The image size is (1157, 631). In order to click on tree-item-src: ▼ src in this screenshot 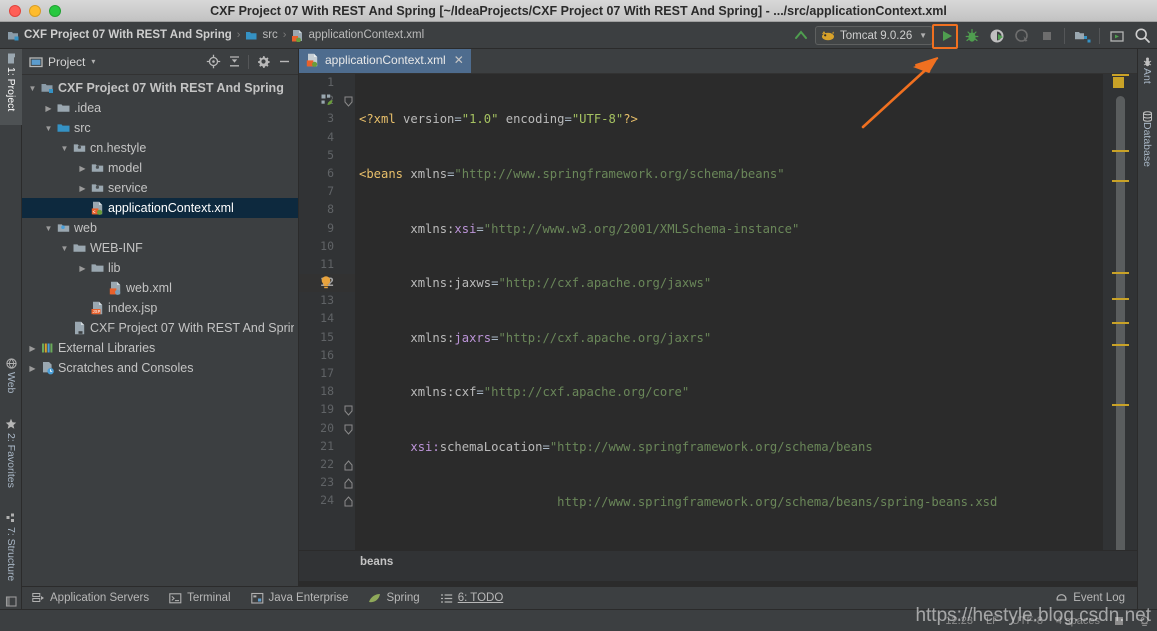, I will do `click(160, 128)`.